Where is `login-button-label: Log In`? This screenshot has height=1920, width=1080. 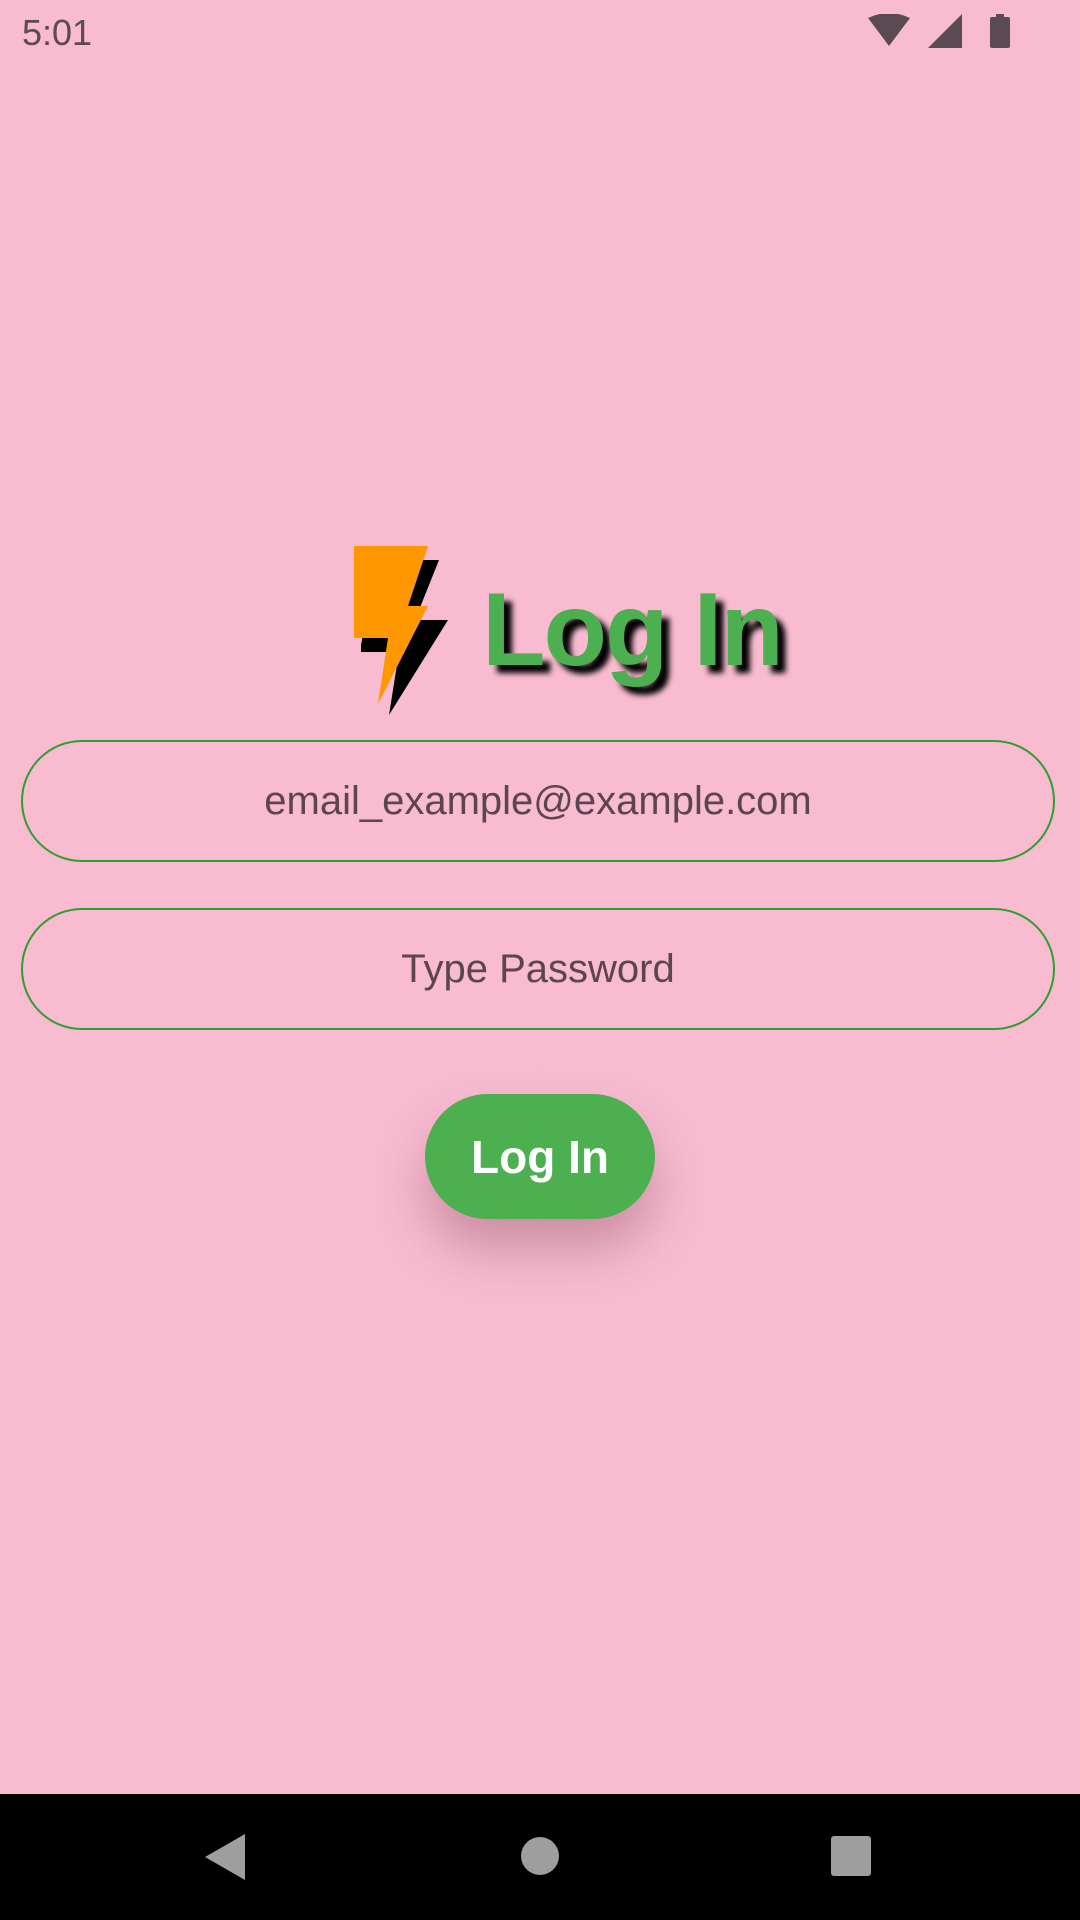 login-button-label: Log In is located at coordinates (540, 1156).